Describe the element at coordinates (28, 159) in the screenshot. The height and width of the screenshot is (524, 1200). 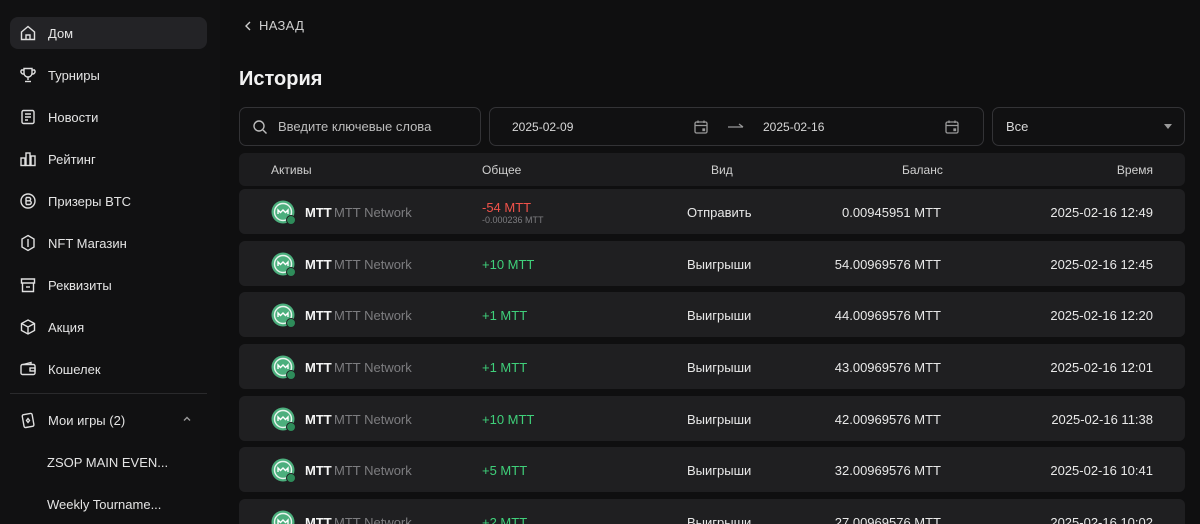
I see `ranking-icon` at that location.